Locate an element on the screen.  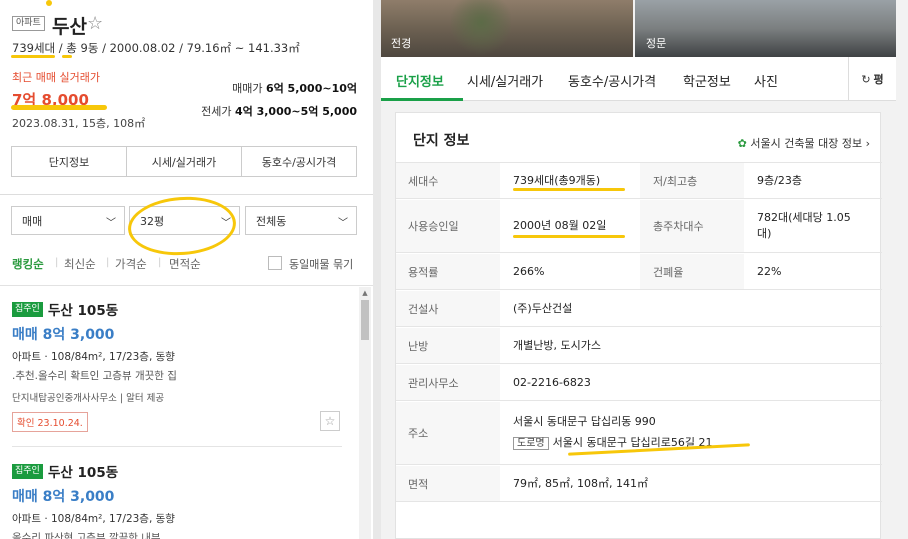
confirm-date-badge: 확인 23.10.24. is located at coordinates (50, 422).